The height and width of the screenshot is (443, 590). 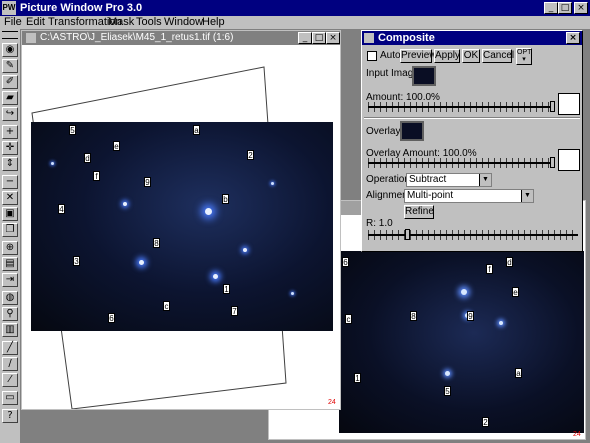 I want to click on brush2-icon: ⁄, so click(x=10, y=380).